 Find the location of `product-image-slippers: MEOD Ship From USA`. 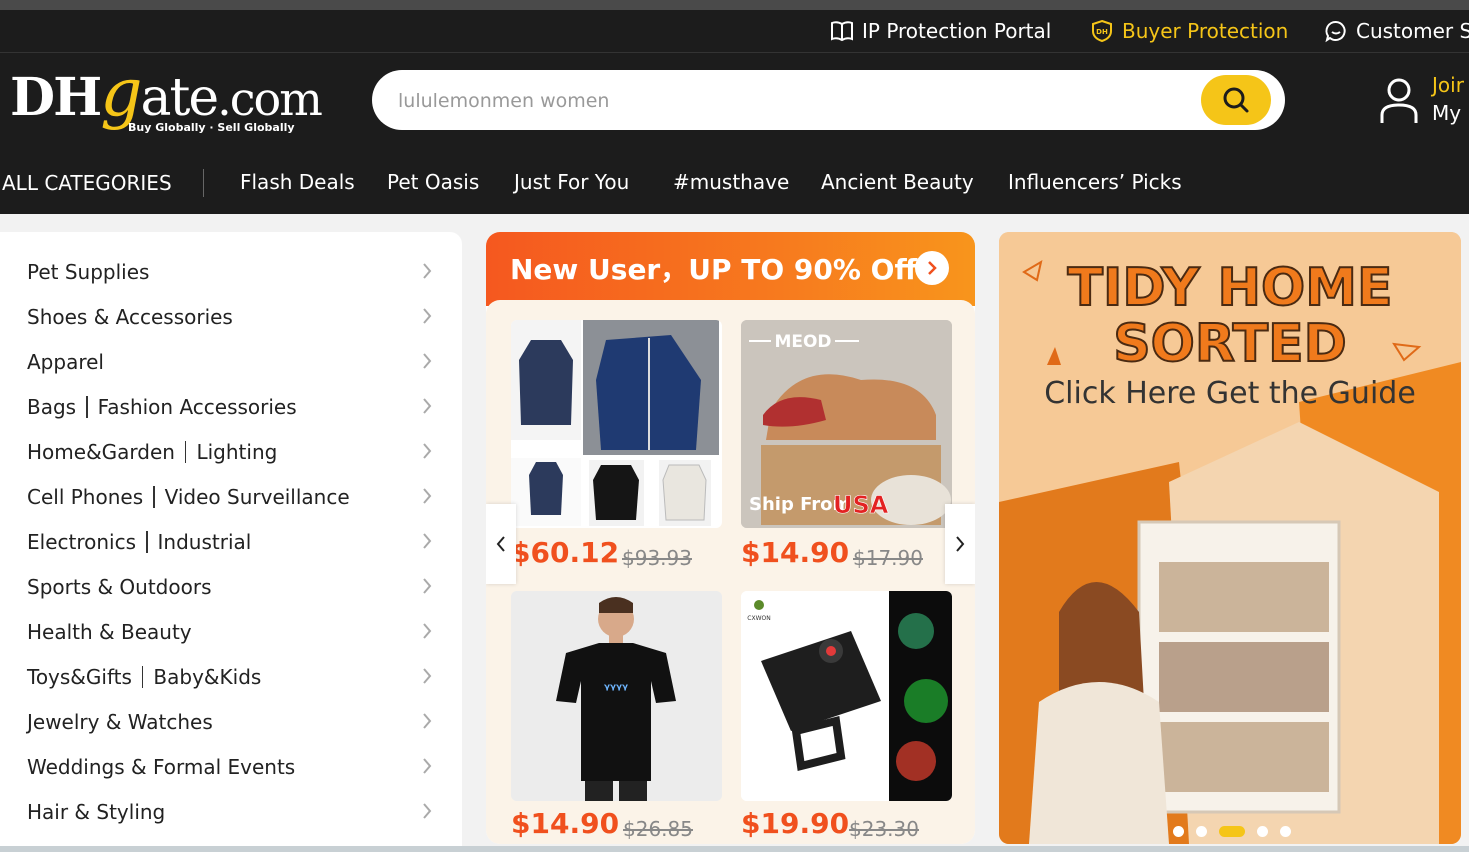

product-image-slippers: MEOD Ship From USA is located at coordinates (846, 424).